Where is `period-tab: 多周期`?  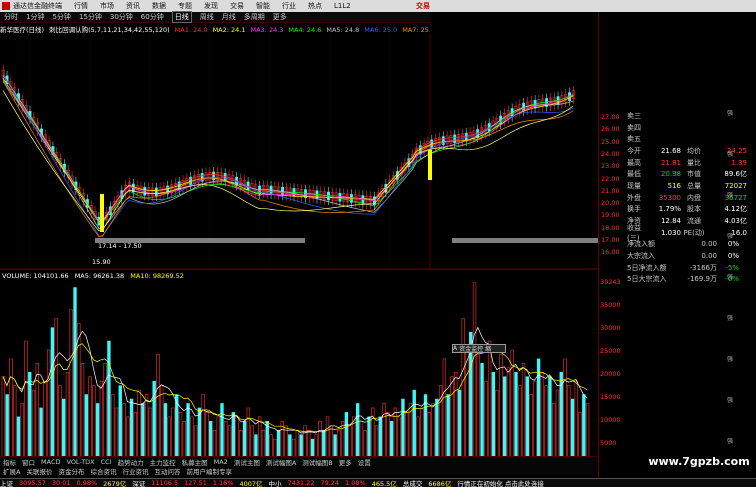 period-tab: 多周期 is located at coordinates (254, 17).